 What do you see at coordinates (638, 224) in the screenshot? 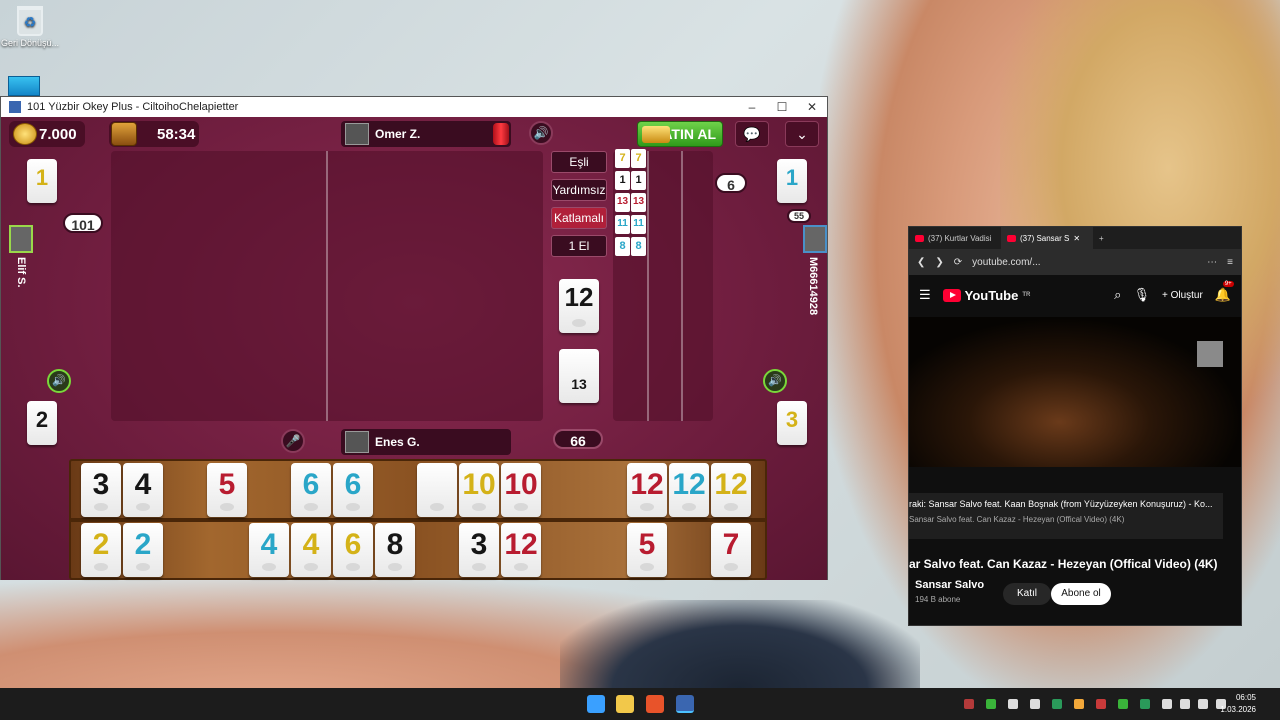
I see `mini-tile: 11` at bounding box center [638, 224].